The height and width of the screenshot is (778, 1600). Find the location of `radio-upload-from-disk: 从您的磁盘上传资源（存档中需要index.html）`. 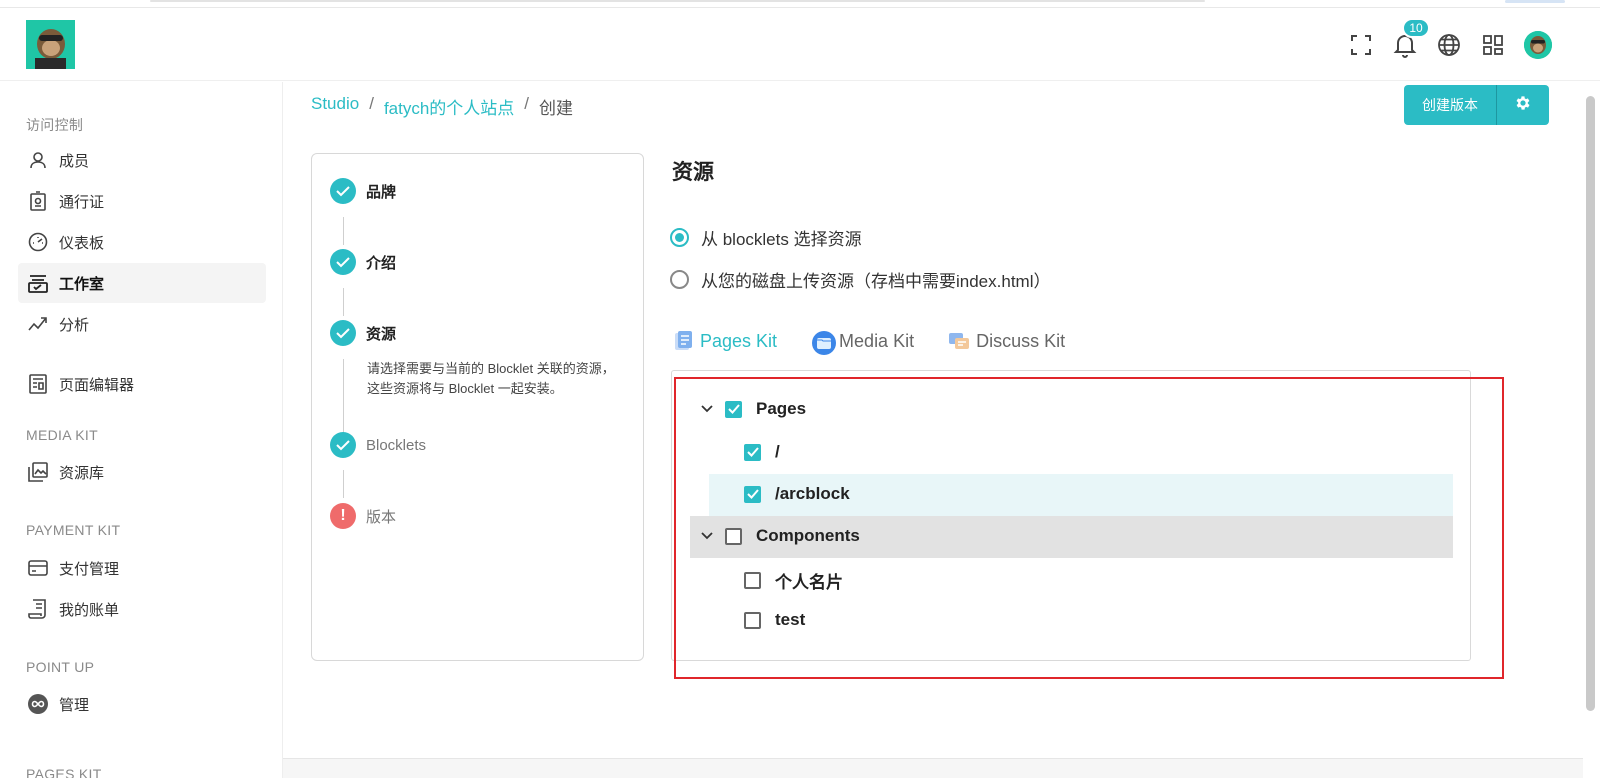

radio-upload-from-disk: 从您的磁盘上传资源（存档中需要index.html） is located at coordinates (860, 279).